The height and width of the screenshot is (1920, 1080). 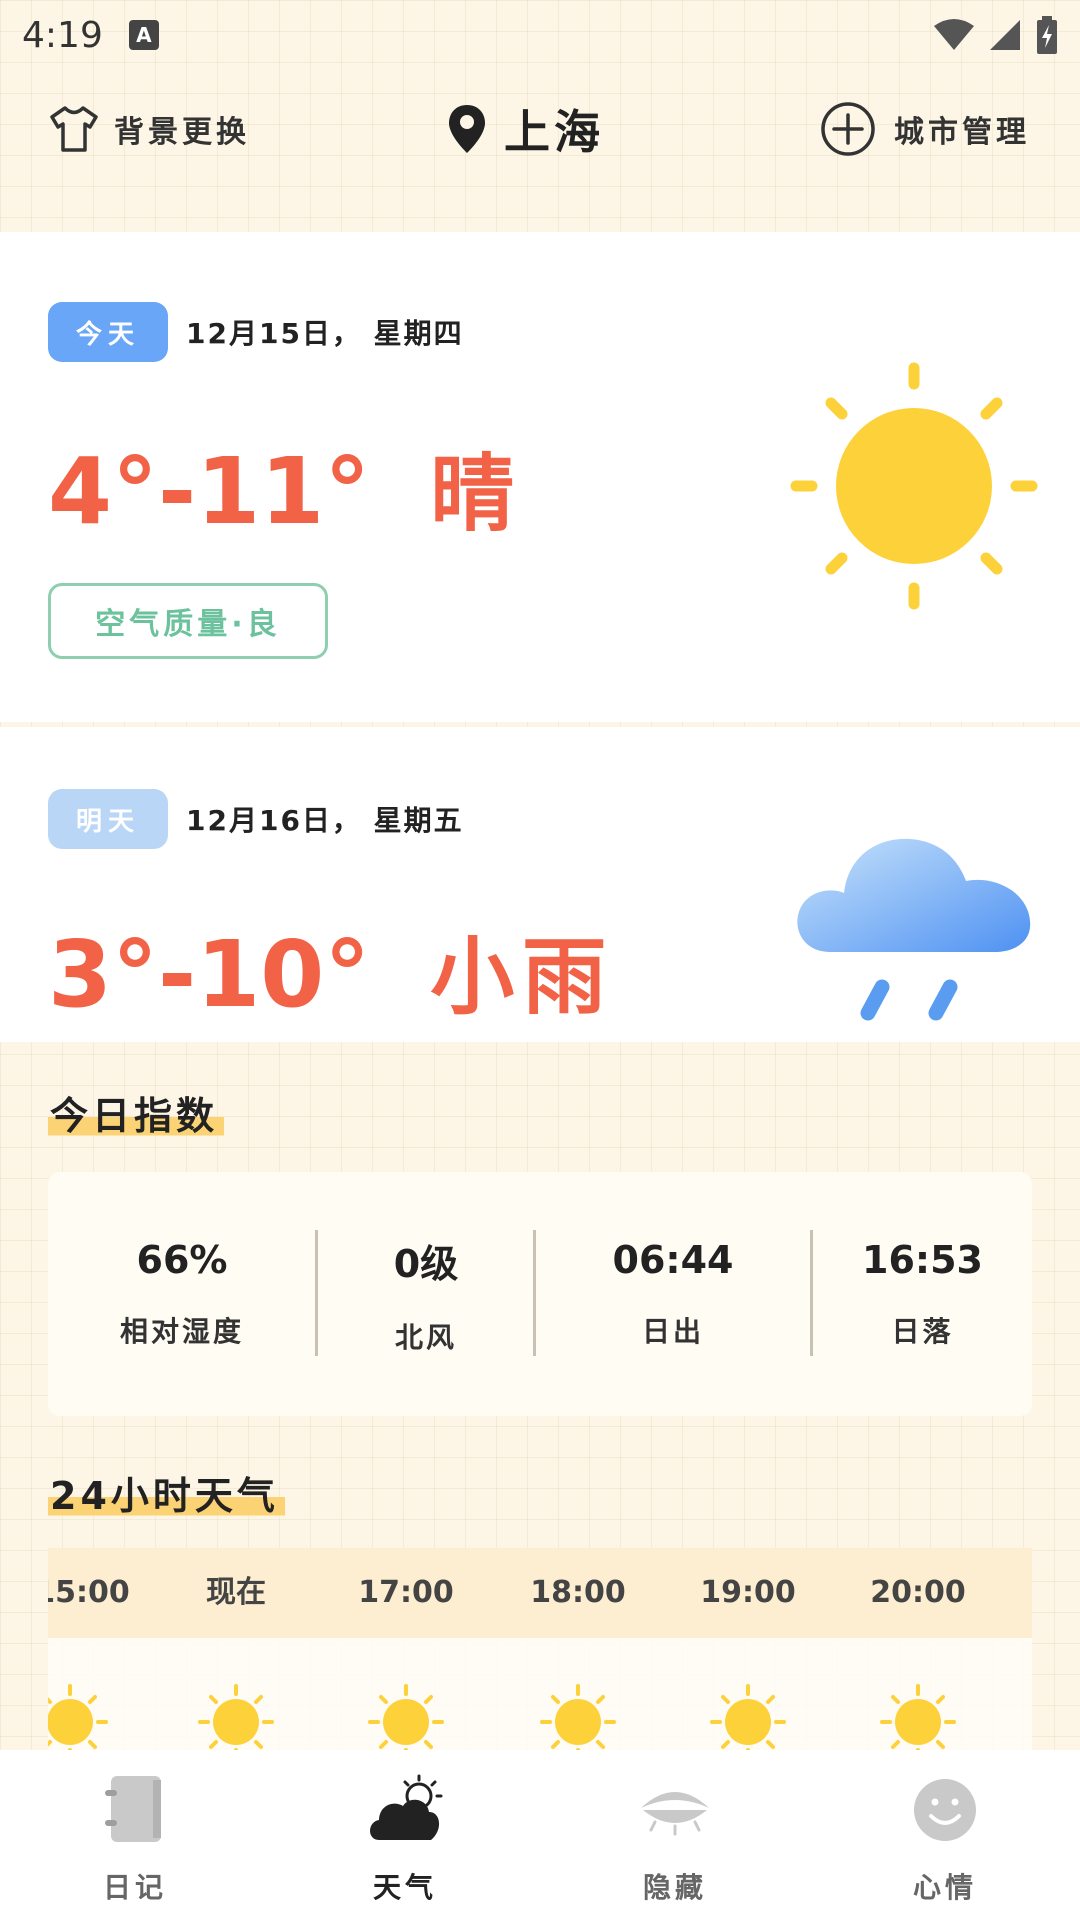 What do you see at coordinates (918, 1592) in the screenshot?
I see `hour-label: 20:00` at bounding box center [918, 1592].